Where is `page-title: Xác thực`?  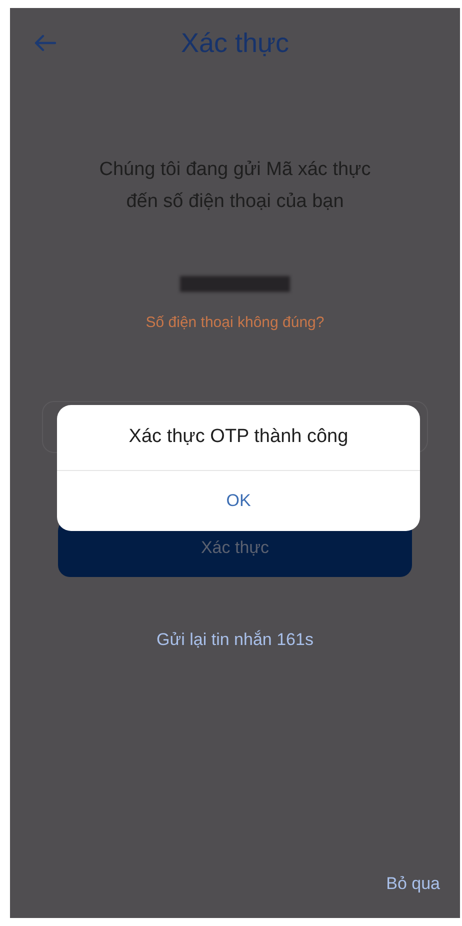 page-title: Xác thực is located at coordinates (235, 43).